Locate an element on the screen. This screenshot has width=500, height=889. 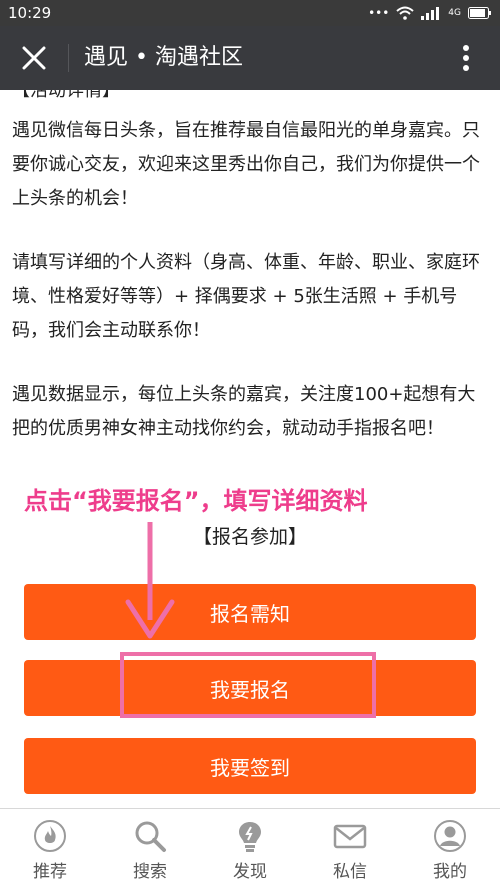
close-button is located at coordinates (34, 58).